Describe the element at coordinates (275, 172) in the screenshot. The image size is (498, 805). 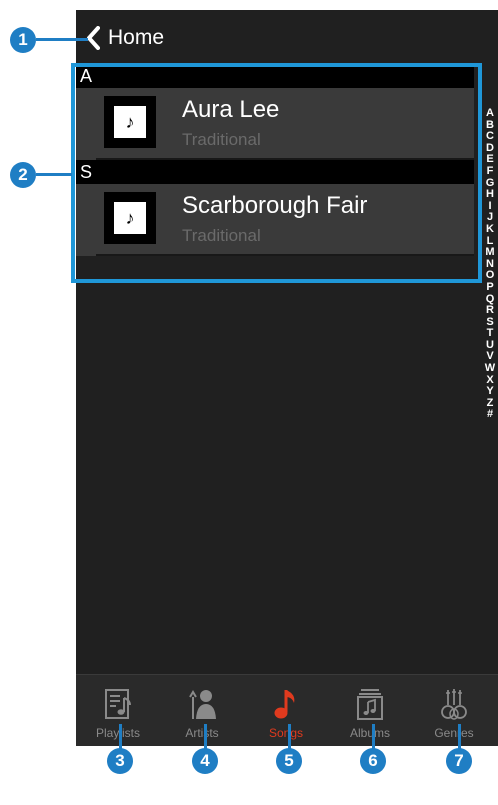
I see `section-header-s: S` at that location.